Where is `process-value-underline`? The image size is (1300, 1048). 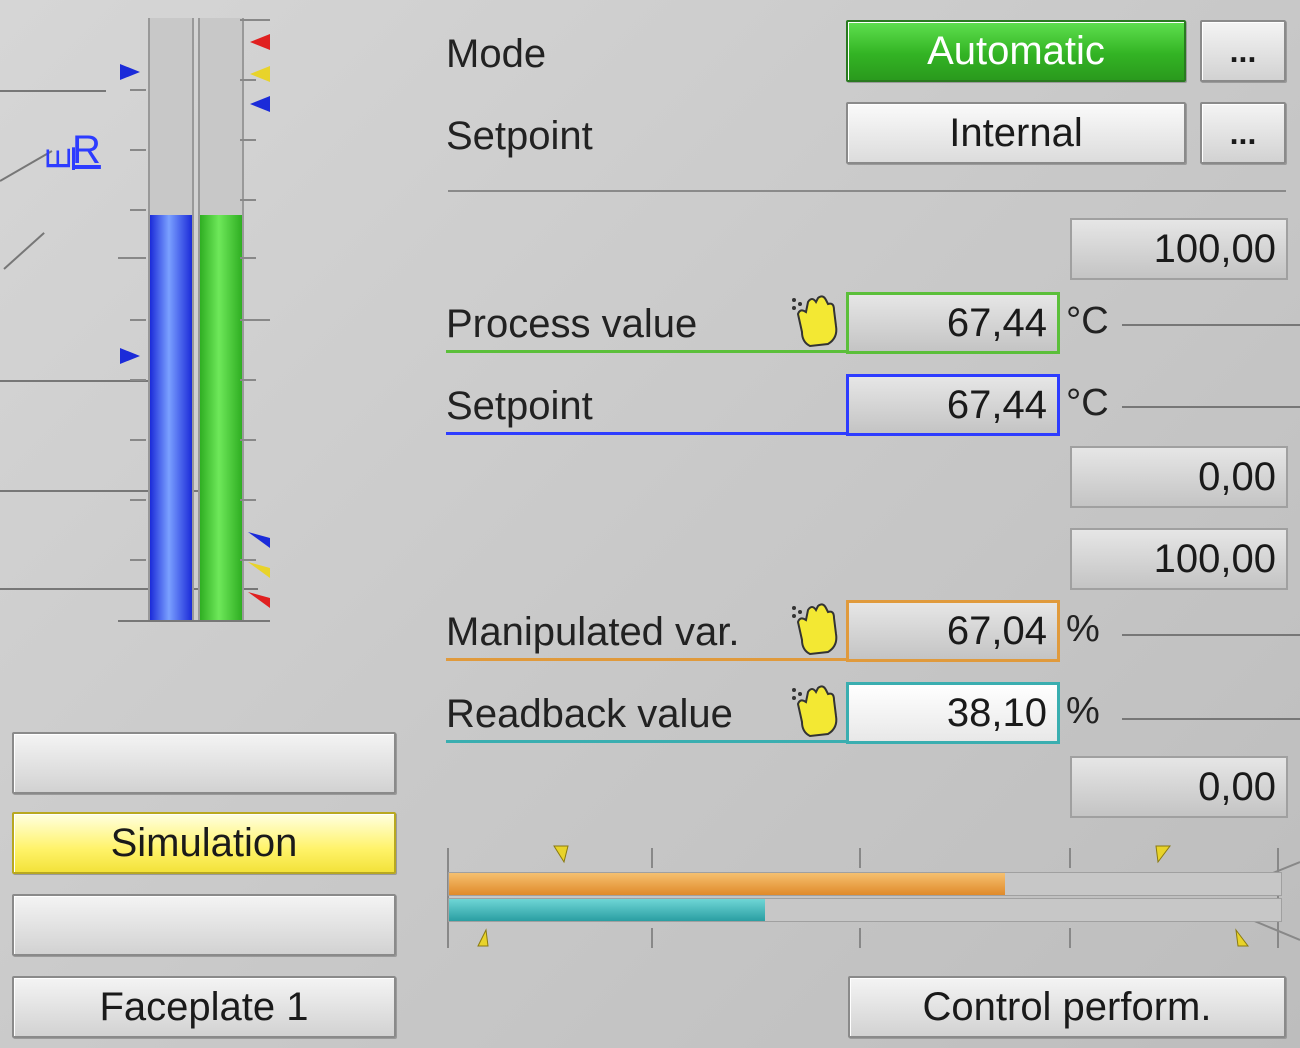 process-value-underline is located at coordinates (646, 351).